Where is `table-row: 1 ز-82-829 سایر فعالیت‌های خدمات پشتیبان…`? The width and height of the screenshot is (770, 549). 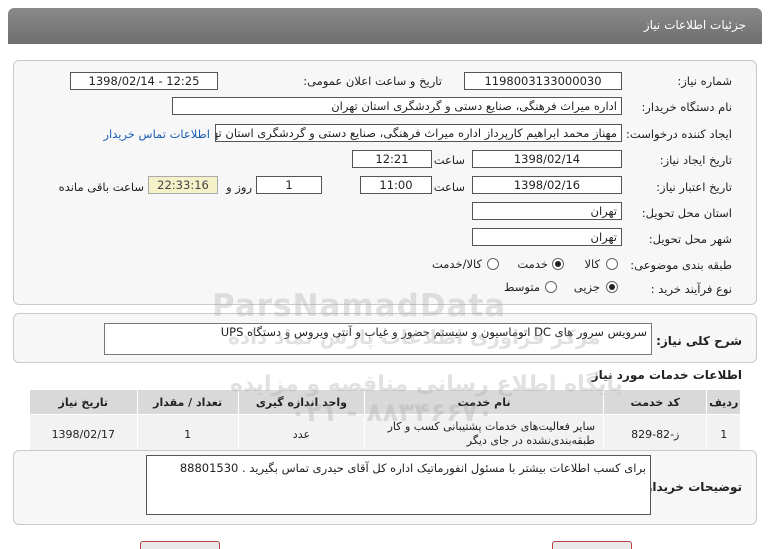
table-row: 1 ز-82-829 سایر فعالیت‌های خدمات پشتیبان… is located at coordinates (385, 434).